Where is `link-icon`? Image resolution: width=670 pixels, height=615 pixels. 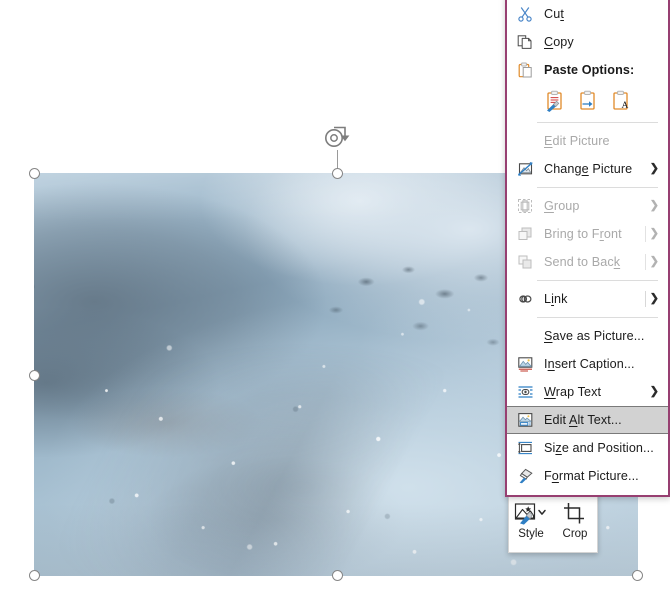
link-icon is located at coordinates (525, 299).